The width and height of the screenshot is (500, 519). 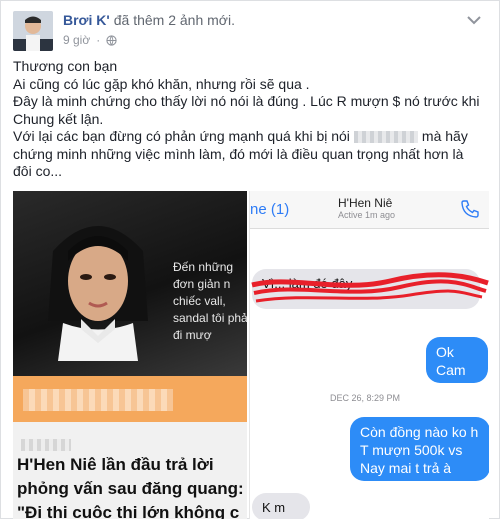 I want to click on chat-timestamp: DEC 26, 8:29 PM, so click(x=365, y=398).